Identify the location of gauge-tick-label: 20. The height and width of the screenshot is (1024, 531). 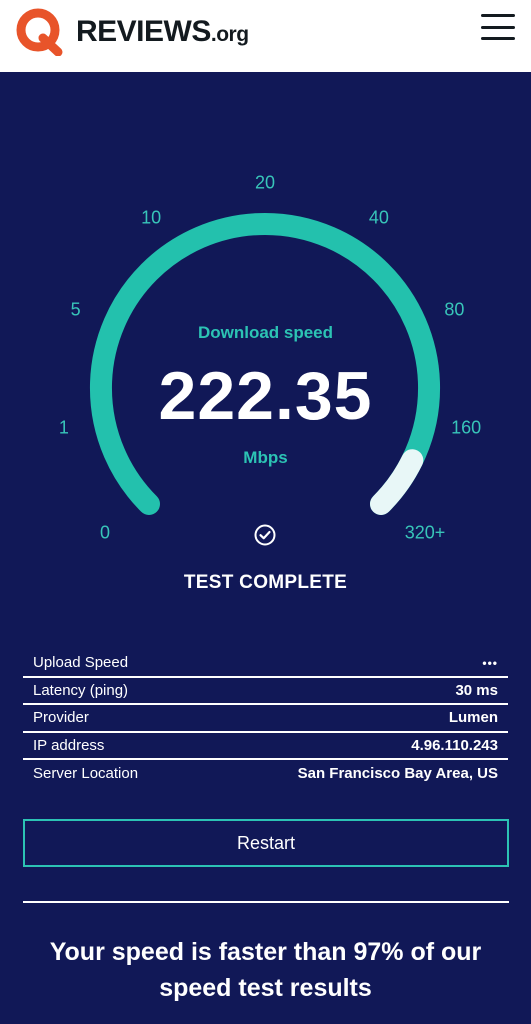
(265, 182).